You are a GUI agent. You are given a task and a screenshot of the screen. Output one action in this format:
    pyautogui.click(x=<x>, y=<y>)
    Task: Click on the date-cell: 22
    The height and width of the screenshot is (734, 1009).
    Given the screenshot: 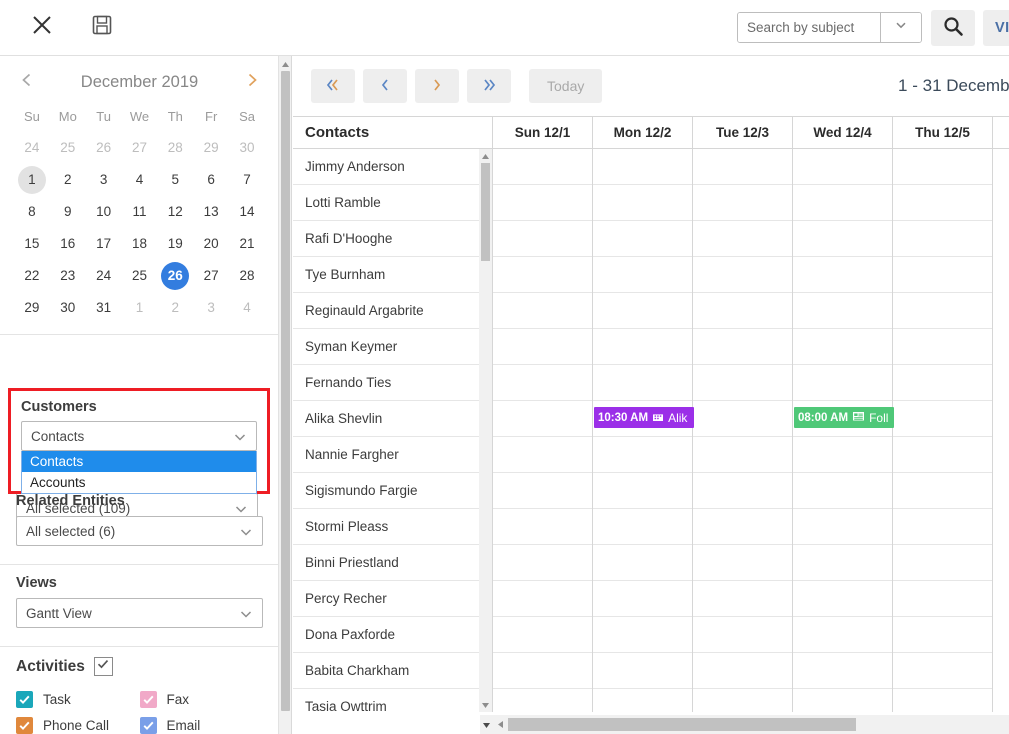 What is the action you would take?
    pyautogui.click(x=32, y=276)
    